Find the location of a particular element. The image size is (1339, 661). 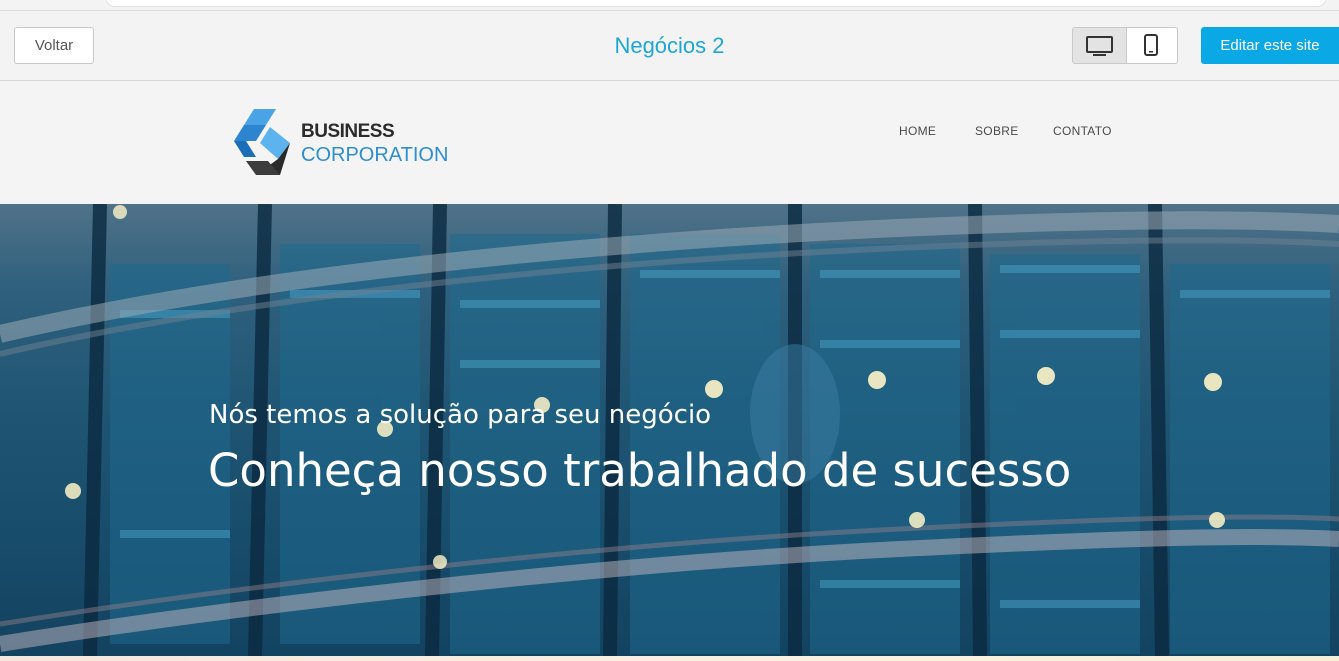

logo-line-1: BUSINESS is located at coordinates (348, 131).